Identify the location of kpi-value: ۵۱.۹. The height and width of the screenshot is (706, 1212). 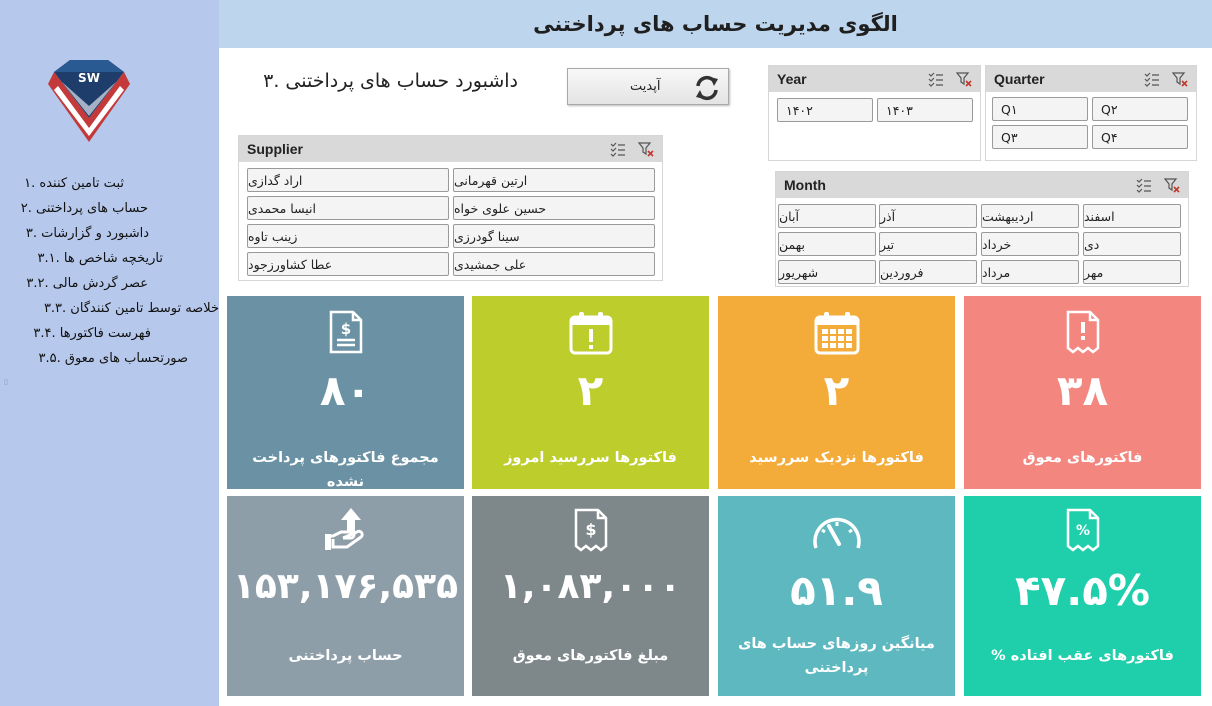
(836, 590).